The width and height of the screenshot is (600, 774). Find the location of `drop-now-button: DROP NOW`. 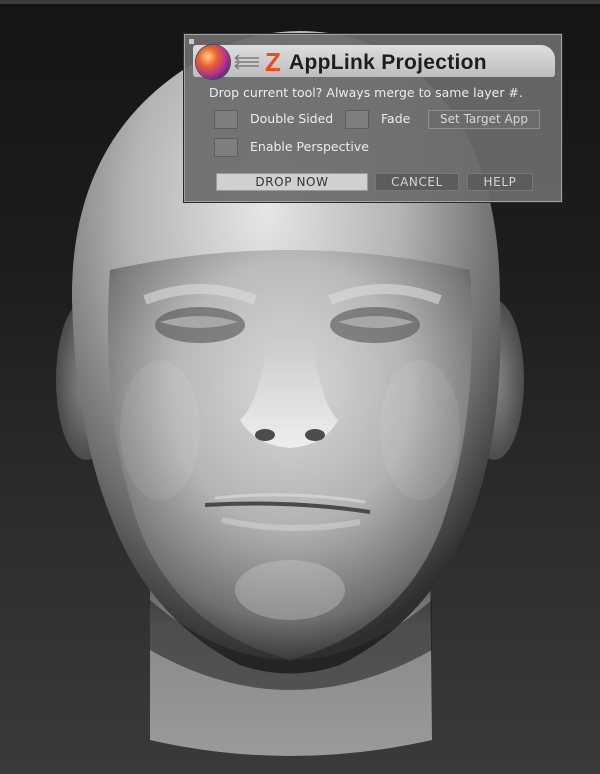

drop-now-button: DROP NOW is located at coordinates (292, 182).